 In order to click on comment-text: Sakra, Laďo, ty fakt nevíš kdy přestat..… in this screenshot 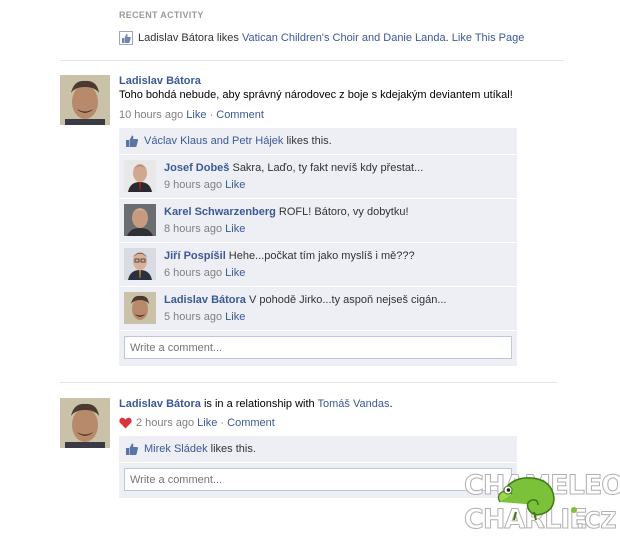, I will do `click(326, 168)`.